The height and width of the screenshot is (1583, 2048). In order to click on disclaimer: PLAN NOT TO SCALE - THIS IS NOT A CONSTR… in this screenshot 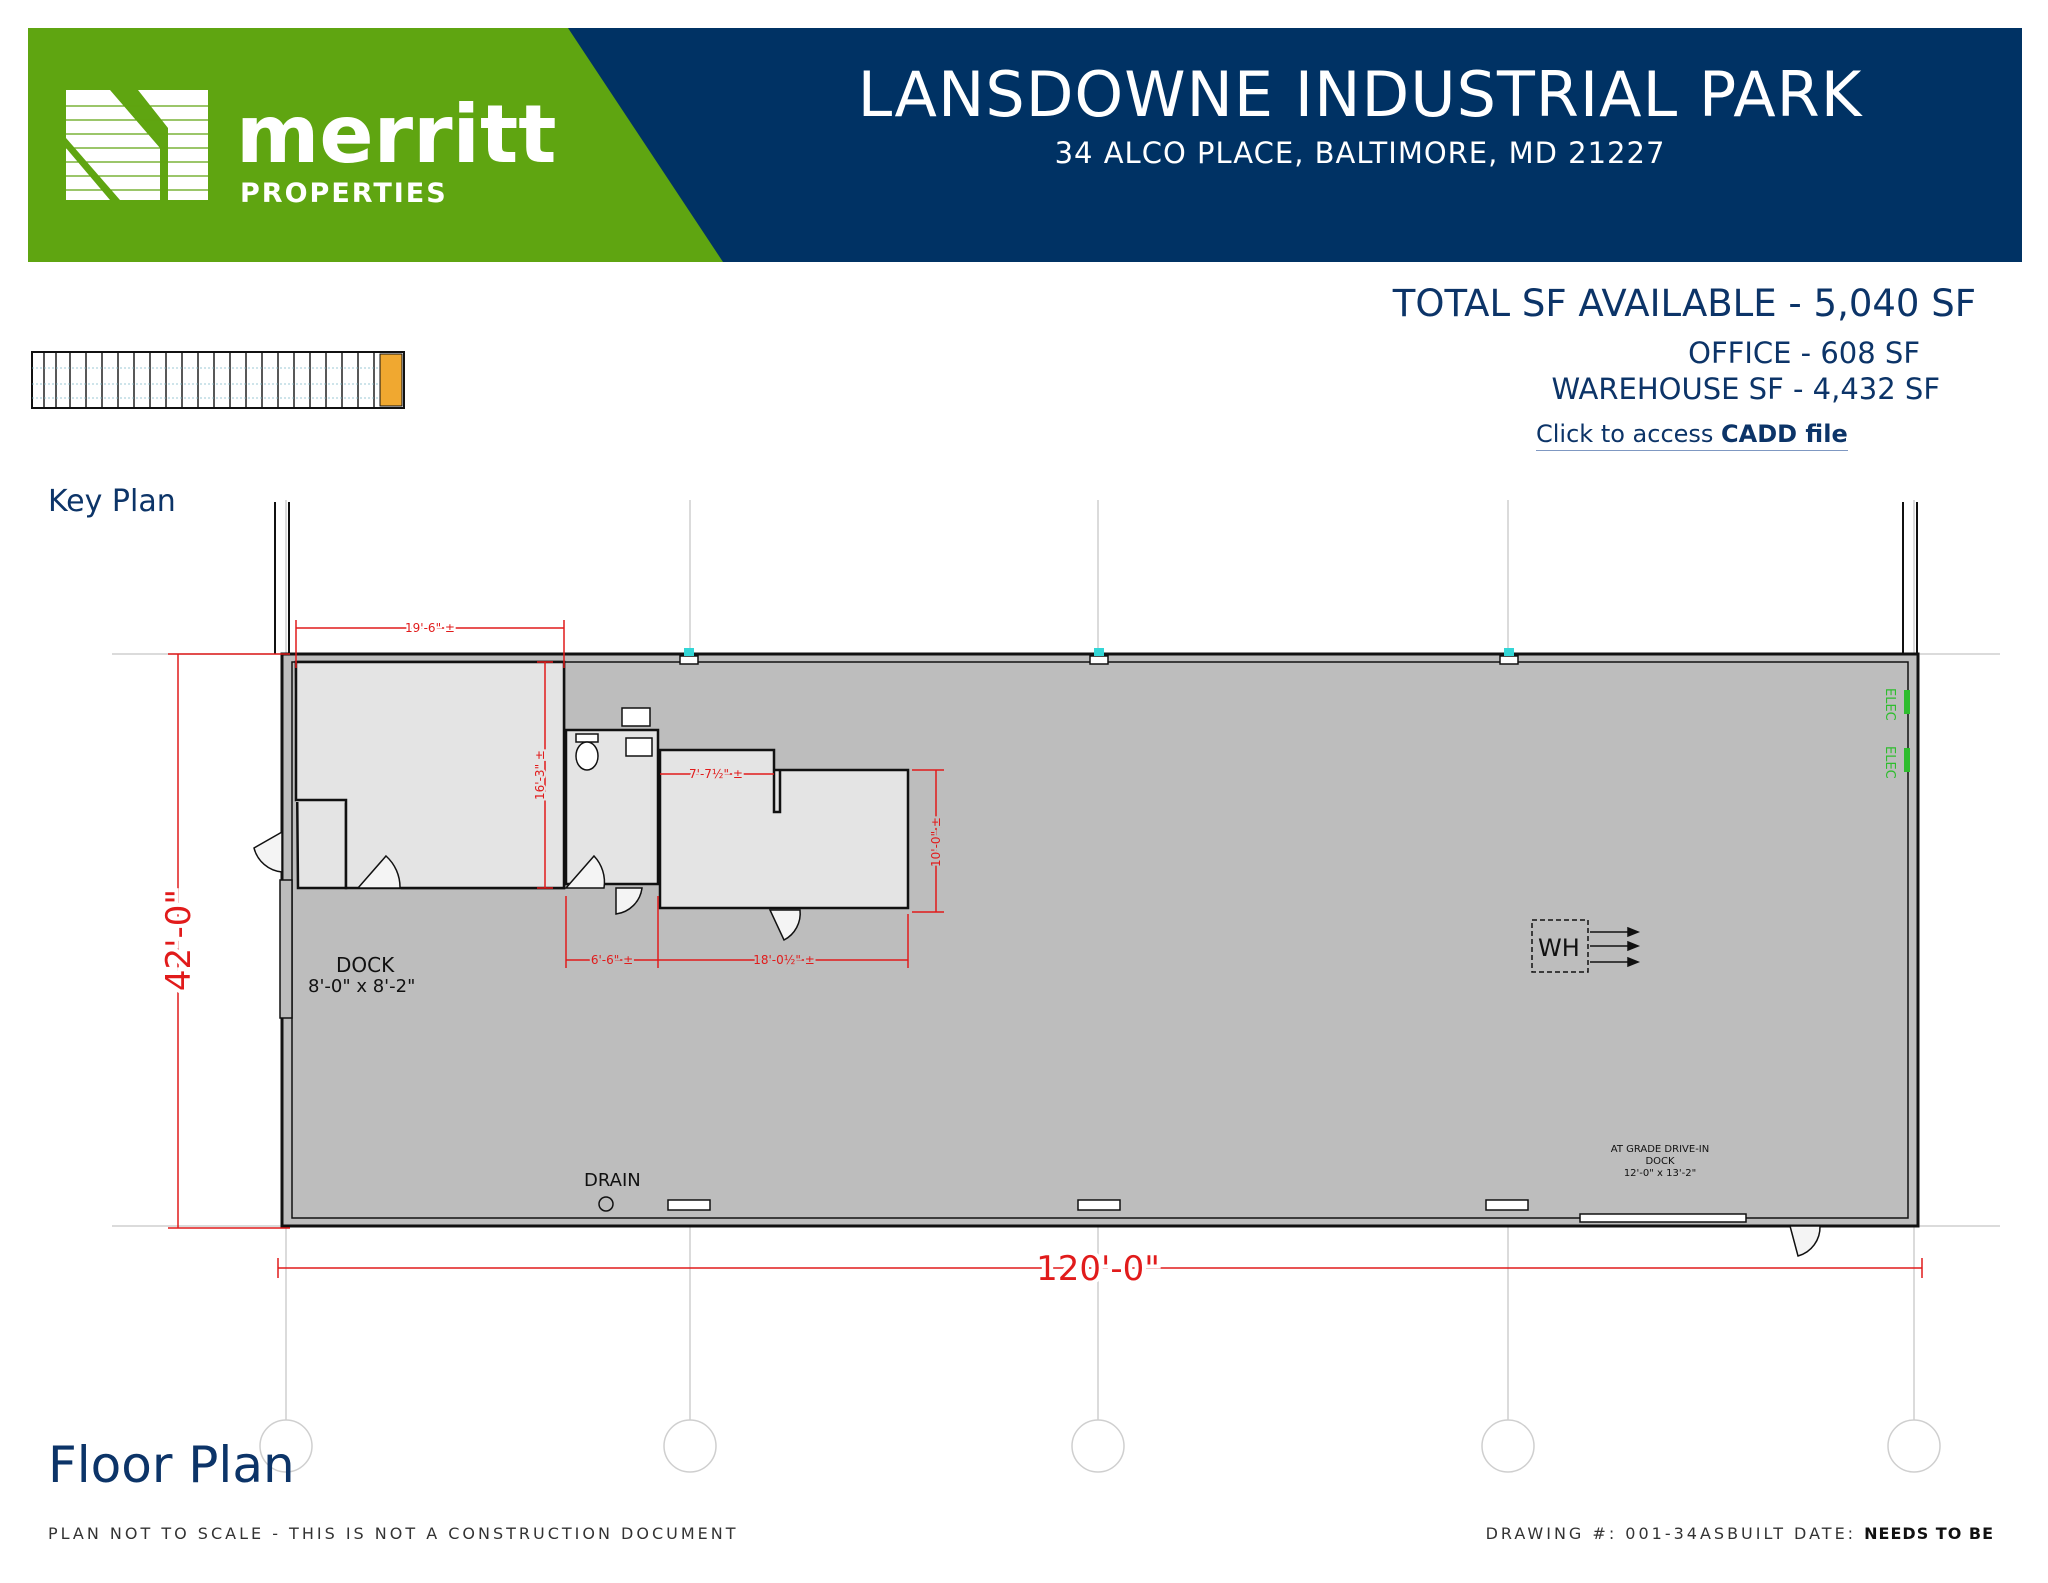, I will do `click(393, 1533)`.